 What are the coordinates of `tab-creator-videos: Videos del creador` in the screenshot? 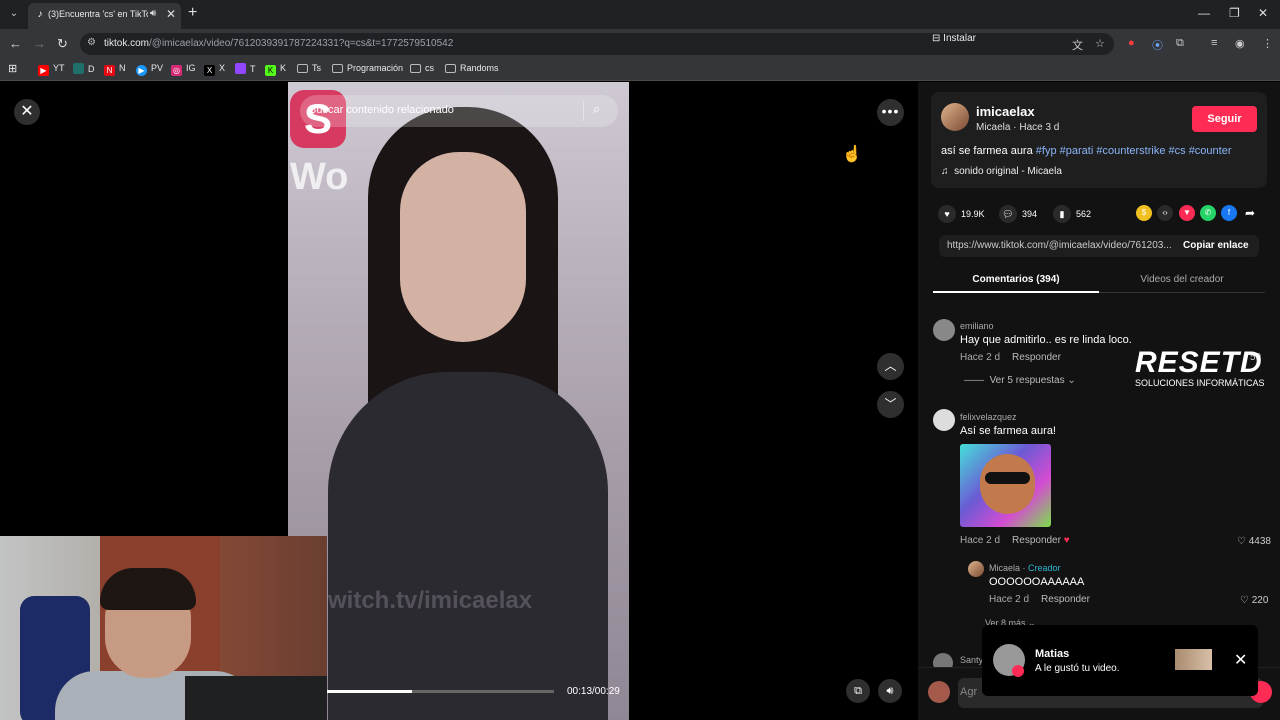 It's located at (1182, 279).